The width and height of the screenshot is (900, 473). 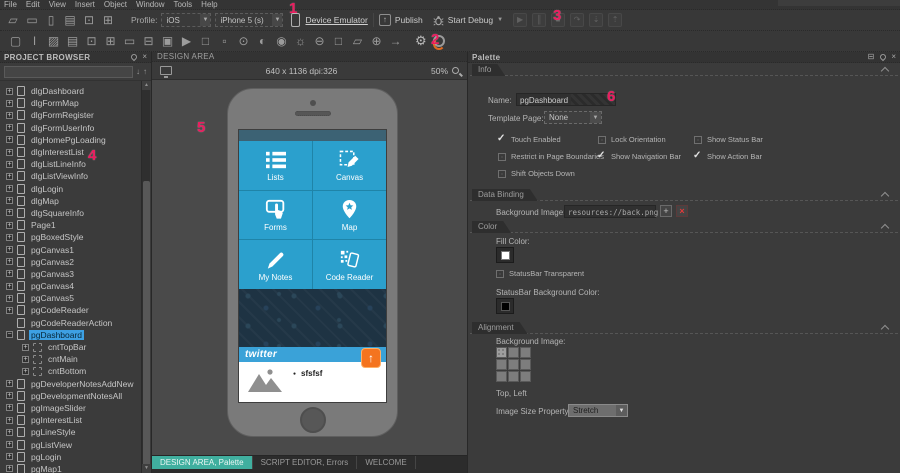 What do you see at coordinates (32, 20) in the screenshot?
I see `new-folder-icon: ▭` at bounding box center [32, 20].